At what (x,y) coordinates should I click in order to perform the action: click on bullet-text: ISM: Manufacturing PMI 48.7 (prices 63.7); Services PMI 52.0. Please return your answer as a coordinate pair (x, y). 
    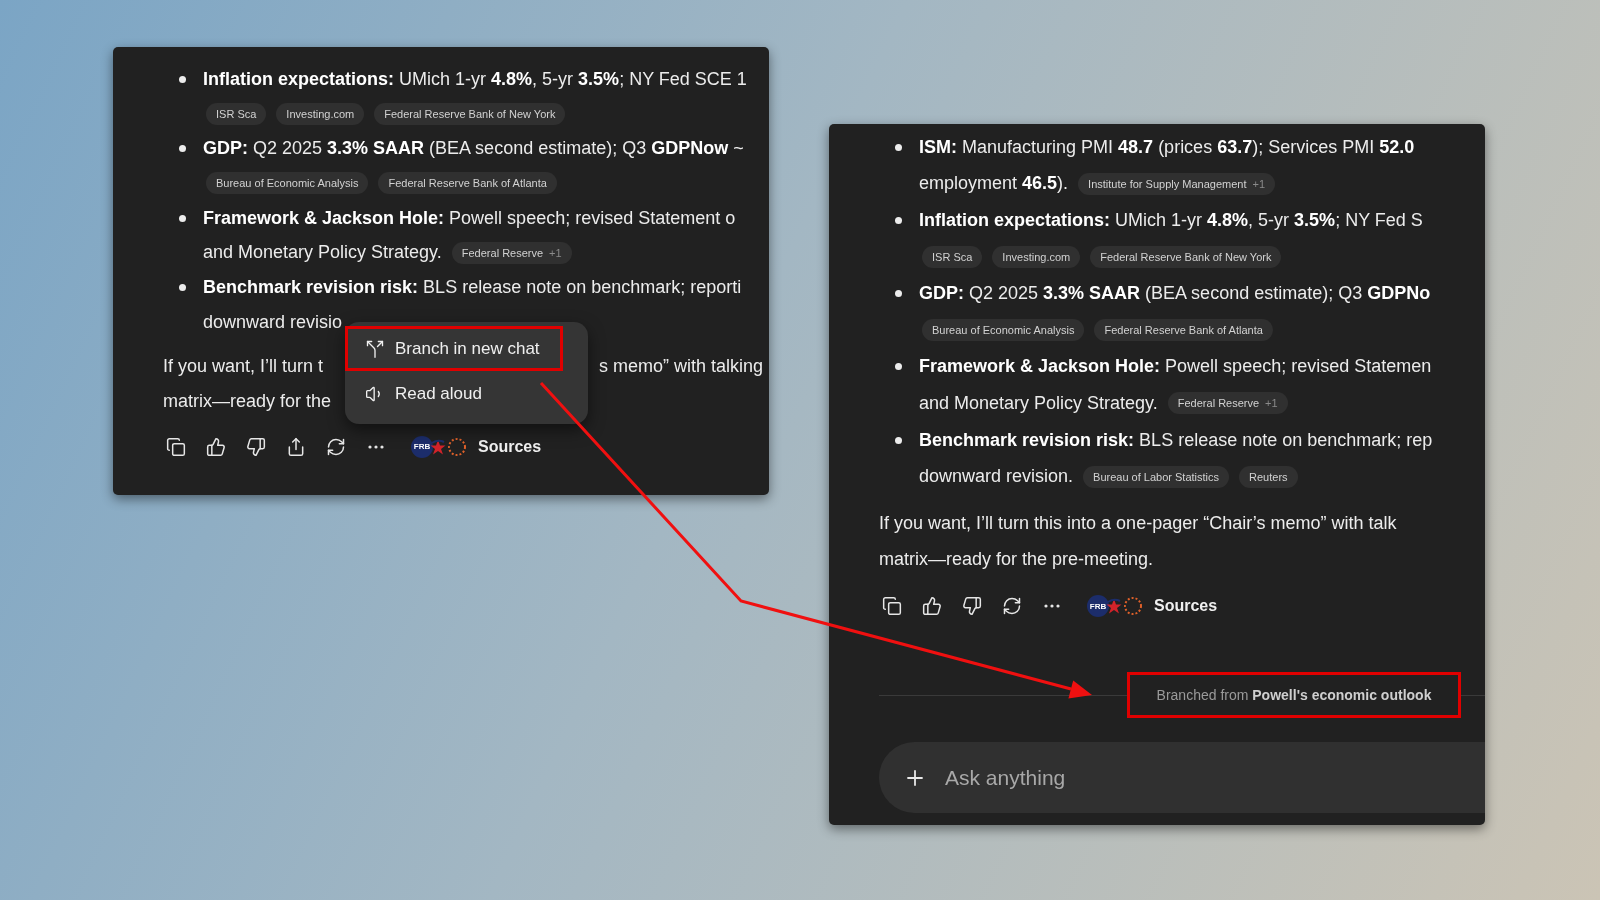
    Looking at the image, I should click on (1167, 147).